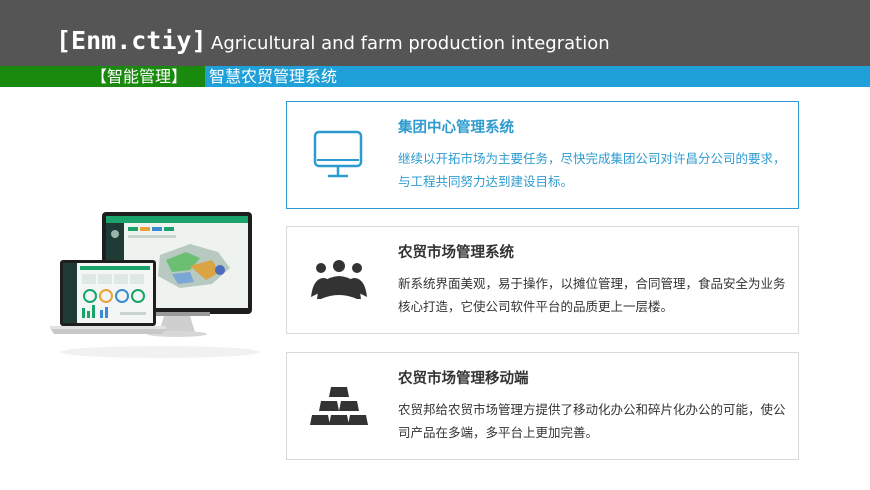  What do you see at coordinates (456, 128) in the screenshot?
I see `card-title: 集团中心管理系统` at bounding box center [456, 128].